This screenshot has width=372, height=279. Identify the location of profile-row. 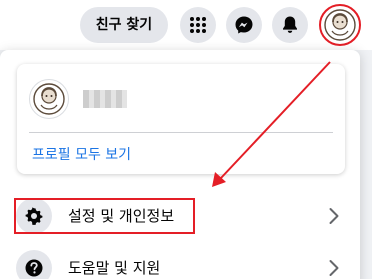
(181, 99).